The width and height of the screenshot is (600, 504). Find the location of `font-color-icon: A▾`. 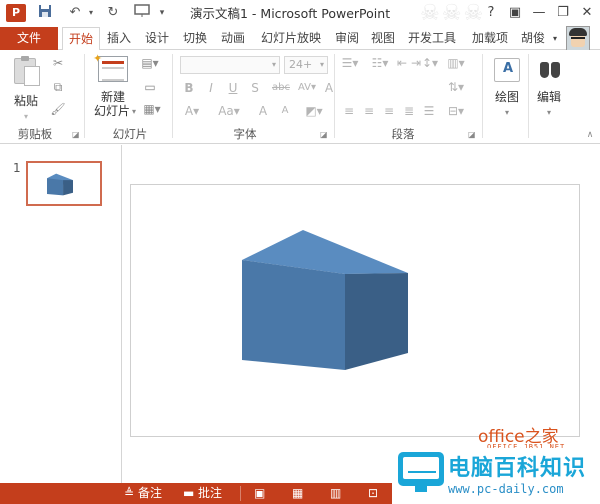

font-color-icon: A▾ is located at coordinates (192, 111).